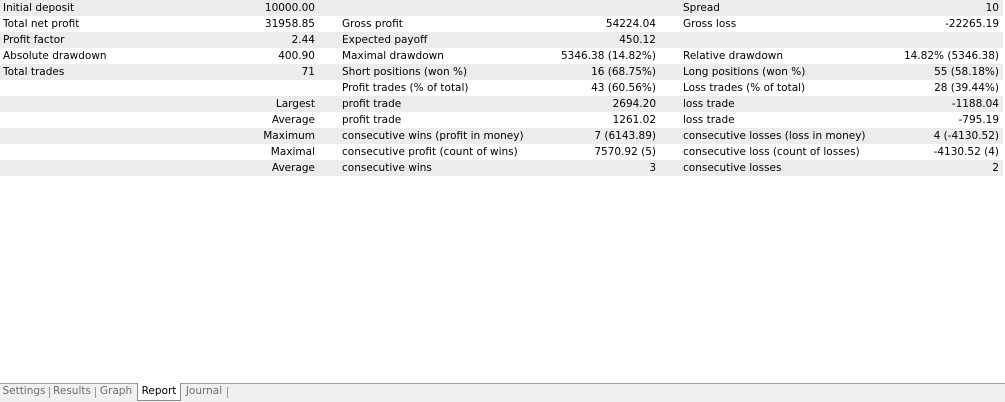  What do you see at coordinates (623, 72) in the screenshot?
I see `row-value: 16 (68.75%)` at bounding box center [623, 72].